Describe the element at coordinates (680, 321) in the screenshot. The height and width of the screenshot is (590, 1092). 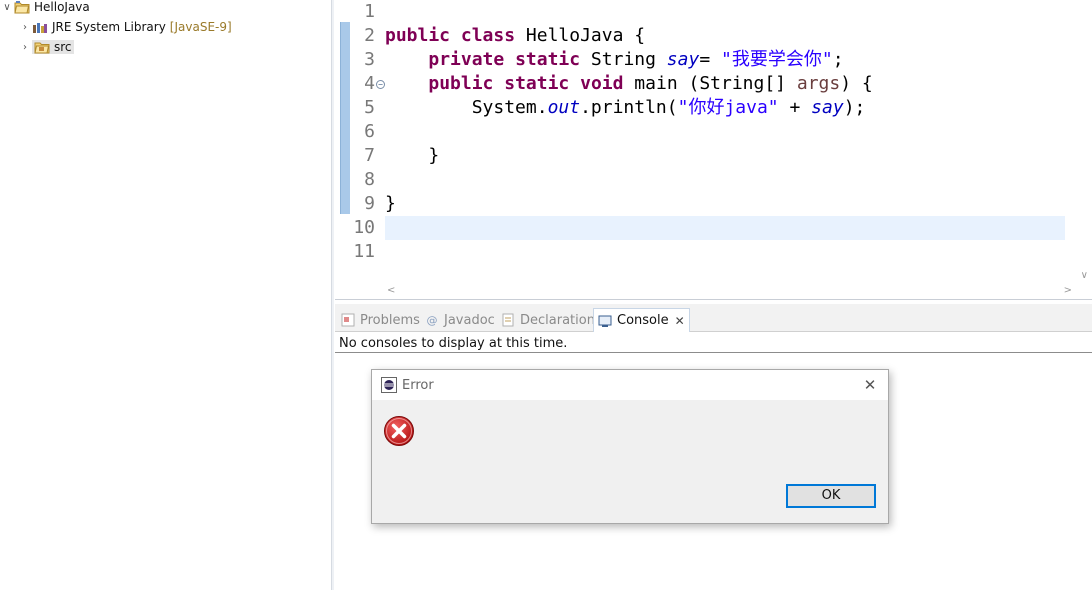
I see `close-icon: ✕` at that location.